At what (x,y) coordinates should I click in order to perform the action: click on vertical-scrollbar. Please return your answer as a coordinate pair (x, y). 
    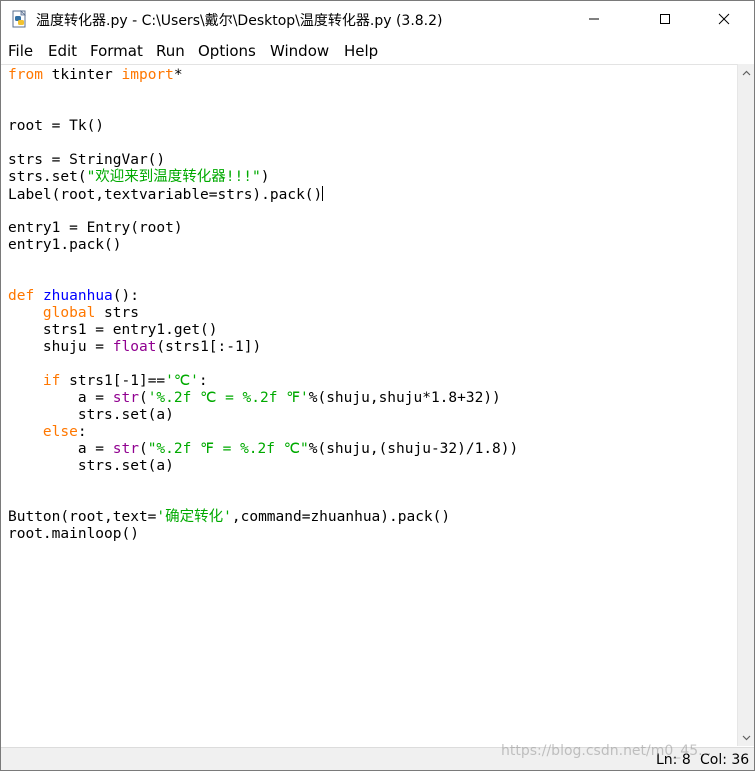
    Looking at the image, I should click on (745, 405).